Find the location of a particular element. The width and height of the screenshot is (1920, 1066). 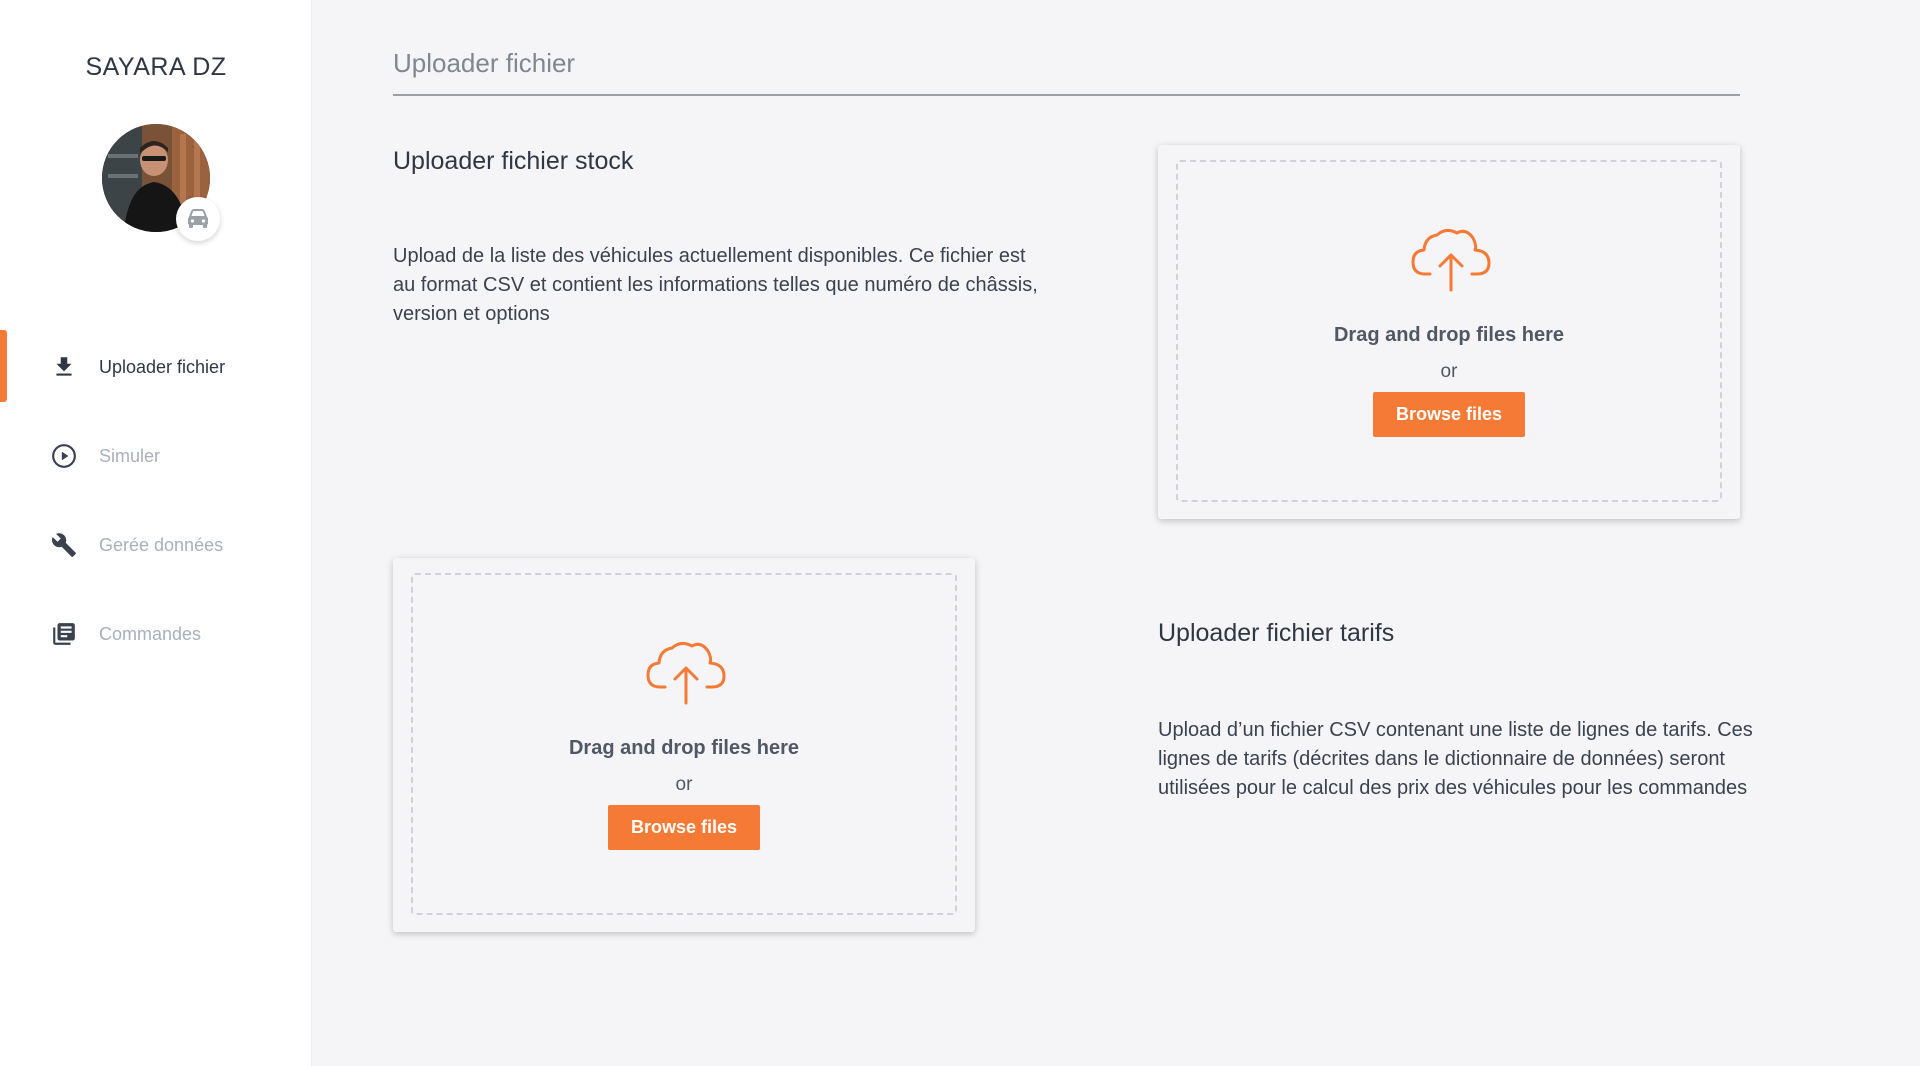

sidebar-item-simuler: Simuler is located at coordinates (156, 456).